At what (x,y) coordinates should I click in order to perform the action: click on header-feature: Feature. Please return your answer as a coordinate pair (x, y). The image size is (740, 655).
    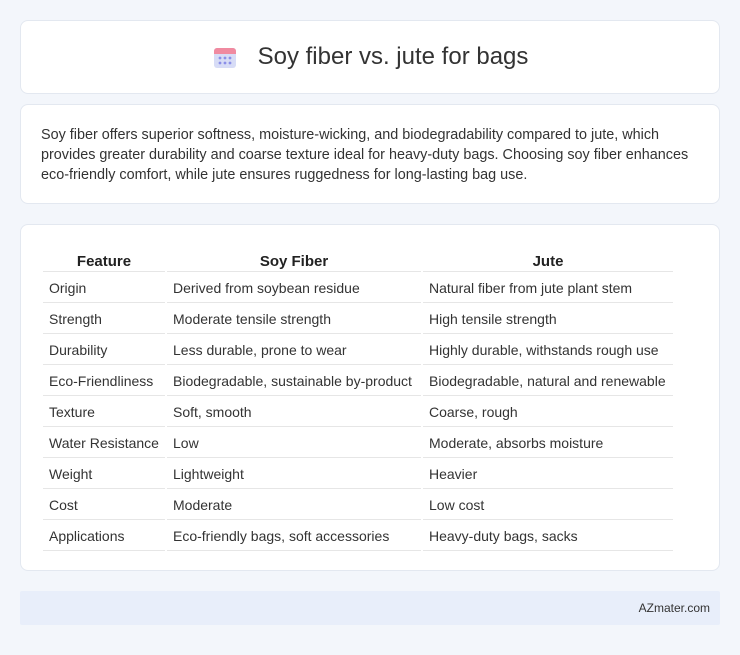
    Looking at the image, I should click on (104, 259).